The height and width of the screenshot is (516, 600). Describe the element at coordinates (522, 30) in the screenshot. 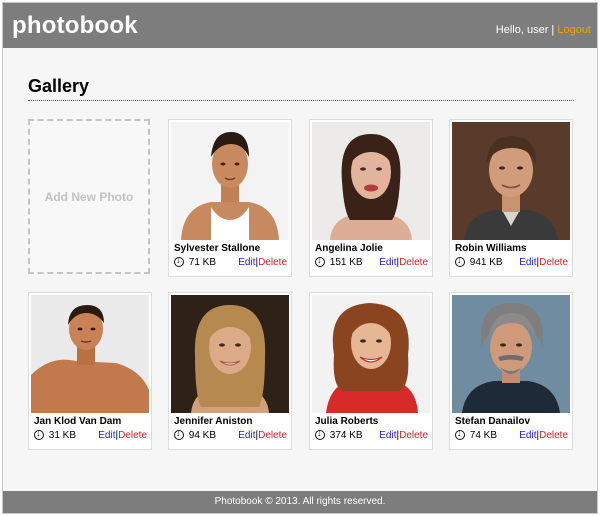

I see `user-greeting: Hello, user` at that location.